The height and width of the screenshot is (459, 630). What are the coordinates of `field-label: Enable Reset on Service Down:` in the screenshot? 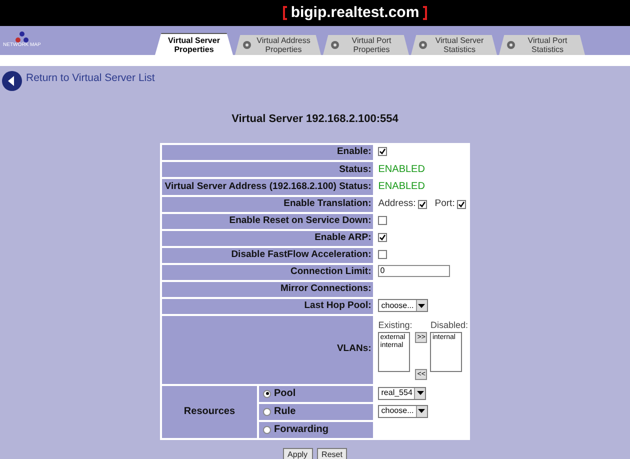 It's located at (300, 220).